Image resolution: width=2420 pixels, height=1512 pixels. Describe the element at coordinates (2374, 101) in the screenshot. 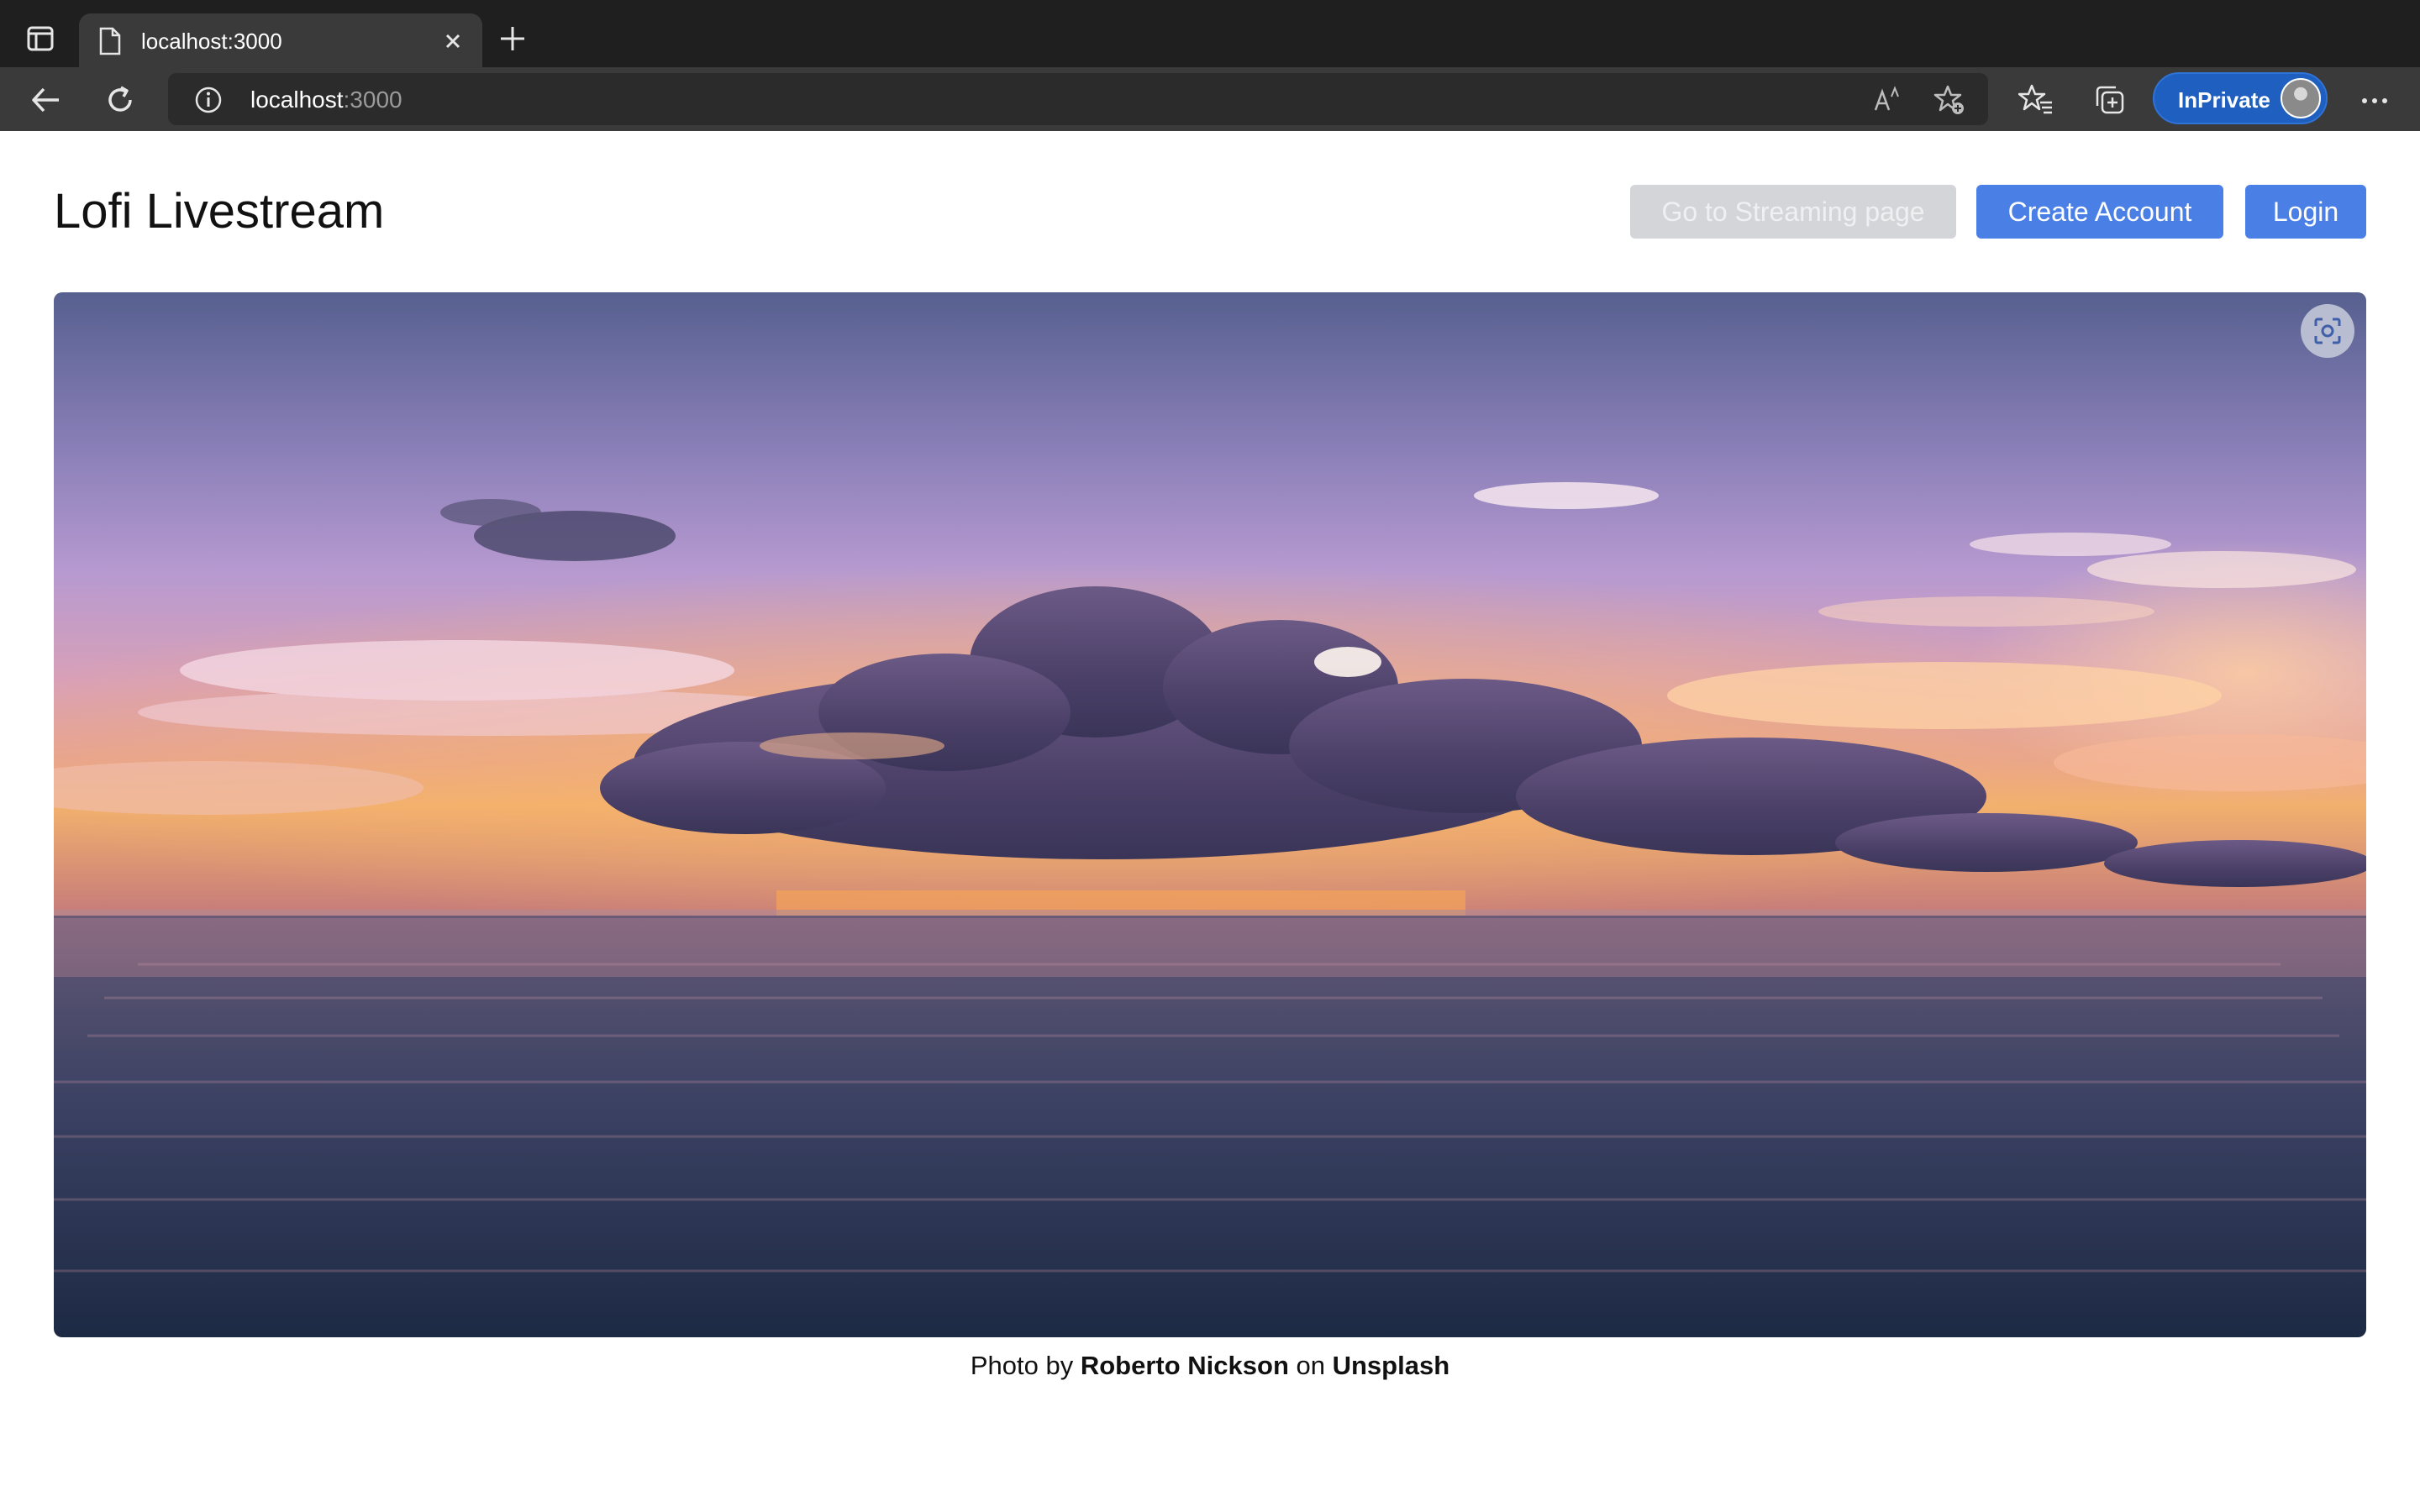

I see `more-icon` at that location.